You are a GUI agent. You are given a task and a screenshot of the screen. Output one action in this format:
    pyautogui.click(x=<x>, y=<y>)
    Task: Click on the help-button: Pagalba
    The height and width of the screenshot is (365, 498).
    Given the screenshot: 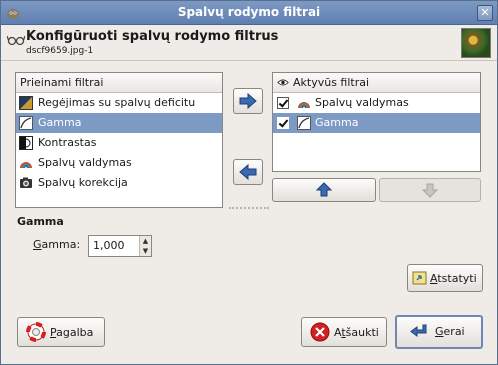 What is the action you would take?
    pyautogui.click(x=61, y=332)
    